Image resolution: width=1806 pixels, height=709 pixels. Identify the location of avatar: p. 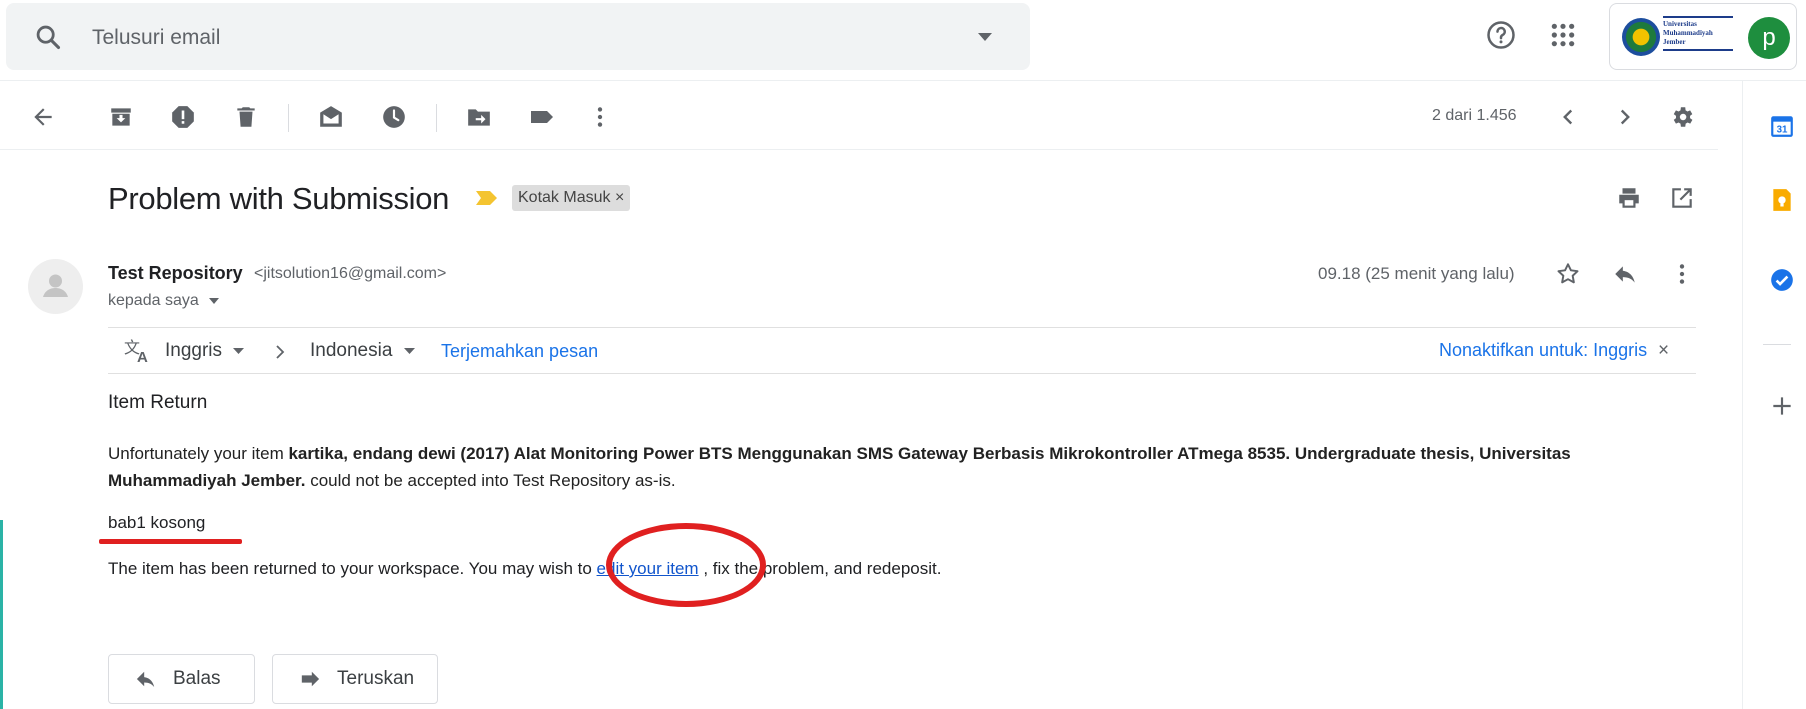
(1769, 38).